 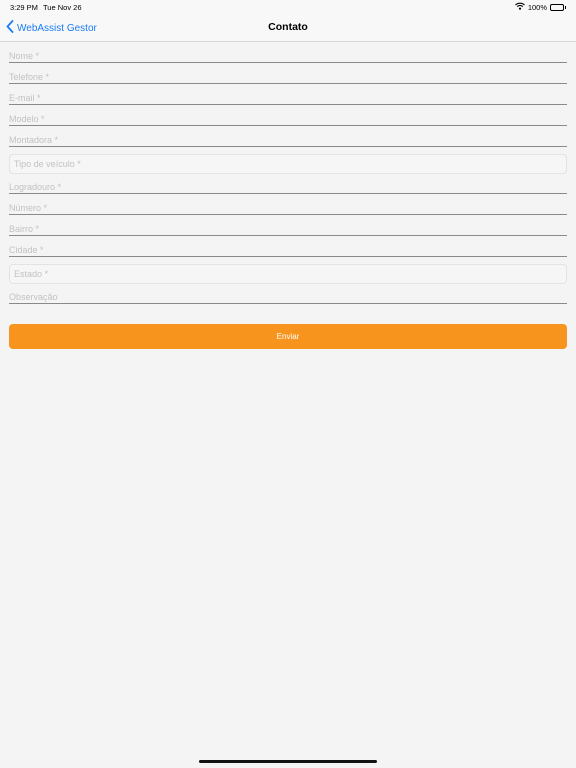 I want to click on modelo-field: Modelo *, so click(x=288, y=115).